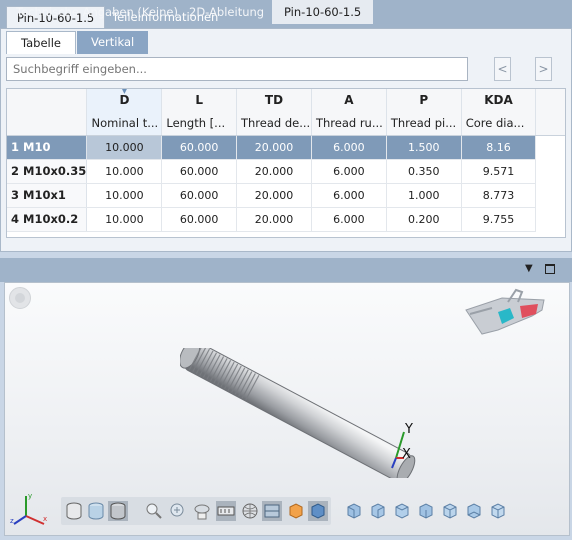 This screenshot has width=572, height=540. I want to click on column-header-kda: KDA, so click(499, 100).